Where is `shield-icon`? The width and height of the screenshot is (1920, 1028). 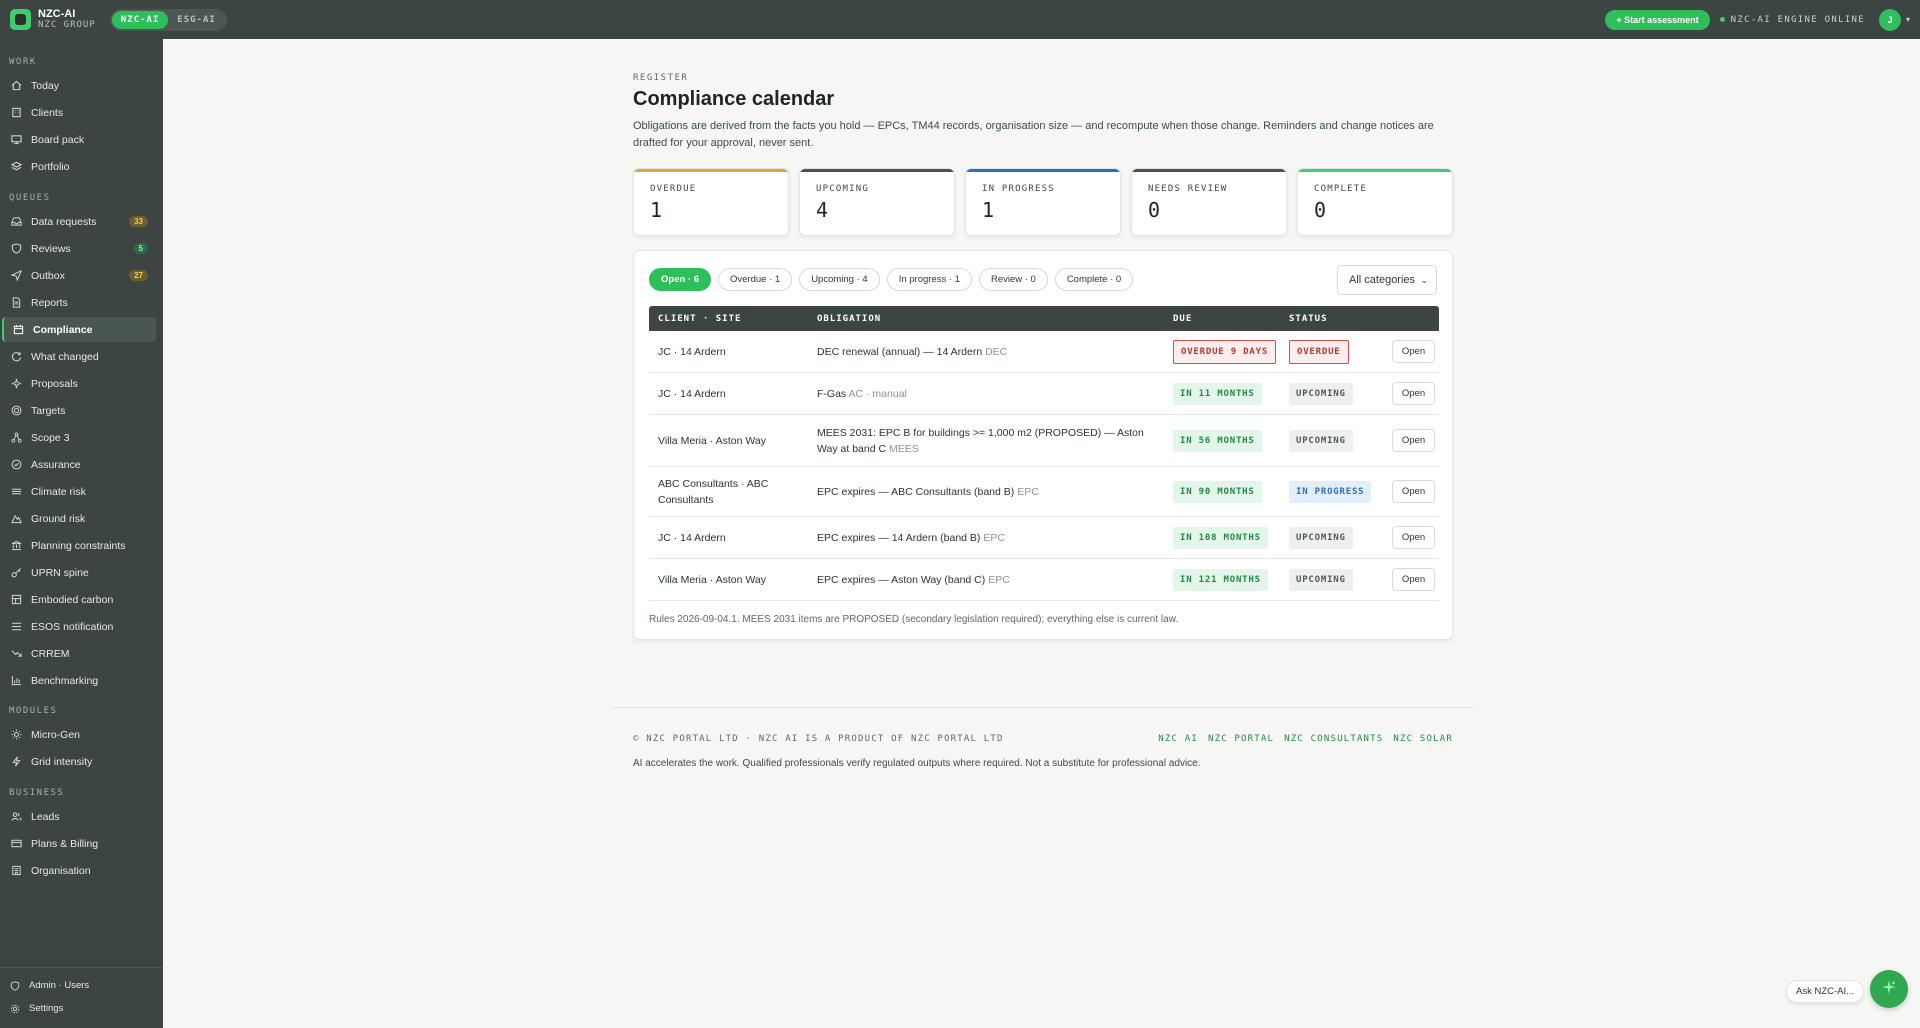
shield-icon is located at coordinates (16, 248).